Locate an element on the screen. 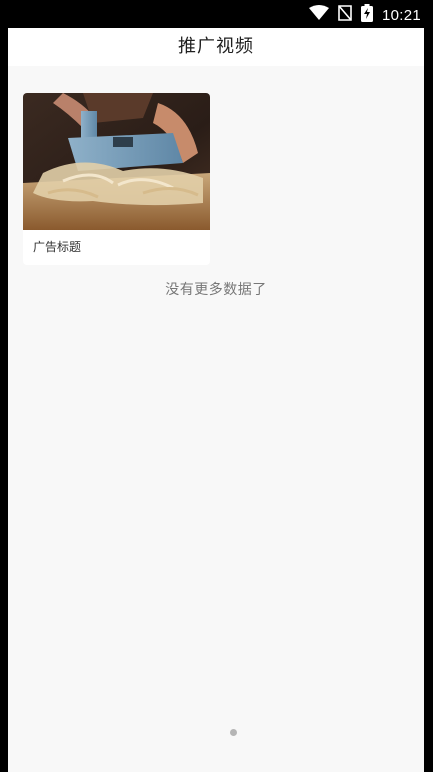 This screenshot has height=772, width=433. status-icons: 10:21 is located at coordinates (364, 15).